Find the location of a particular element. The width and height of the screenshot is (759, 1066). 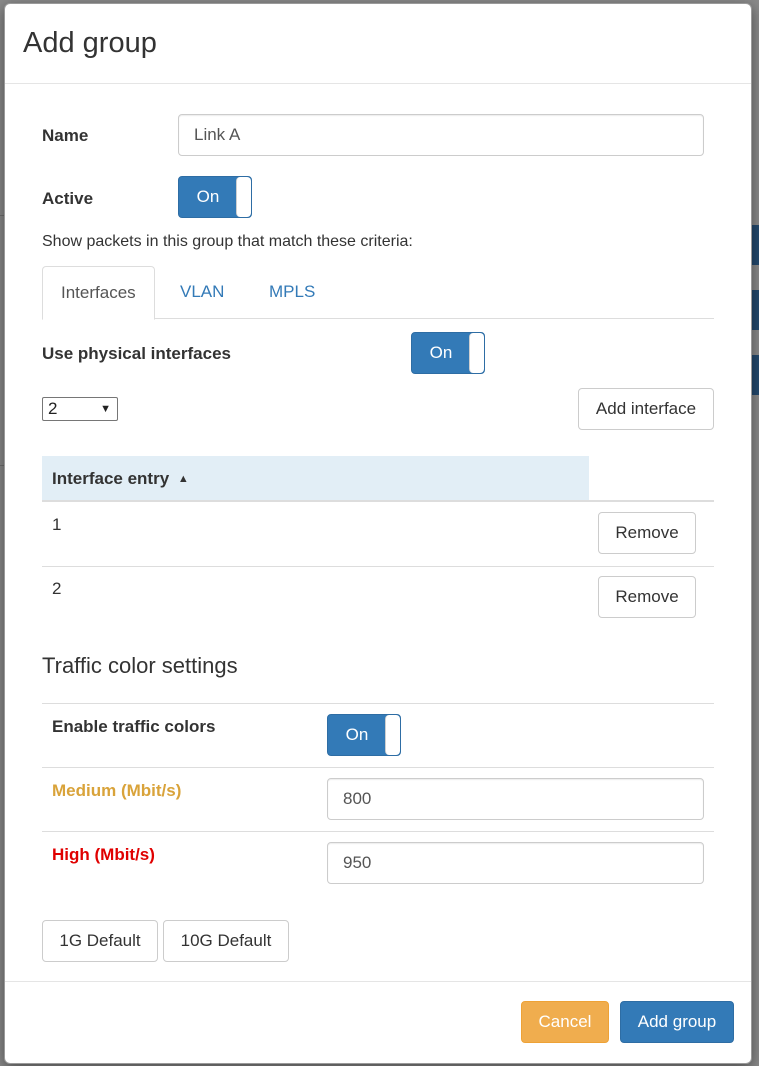

high-threshold-label: High (Mbit/s) is located at coordinates (103, 854).